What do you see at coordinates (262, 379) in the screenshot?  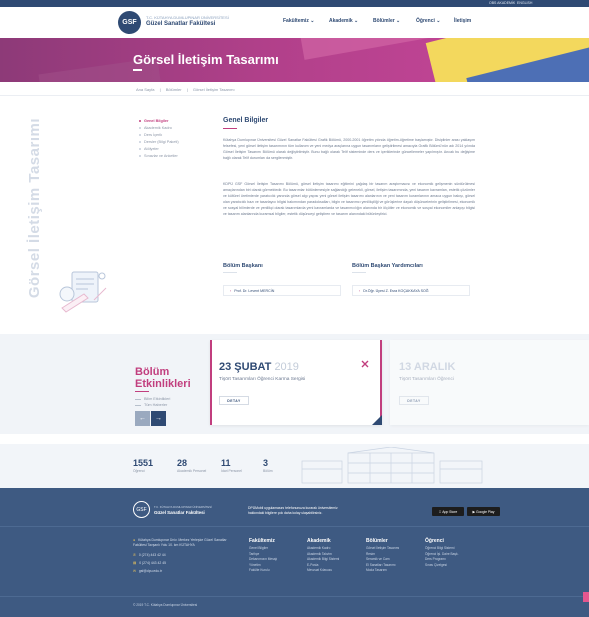 I see `event-title: Tişört Tasarımları Öğrenci Karma Sergisi` at bounding box center [262, 379].